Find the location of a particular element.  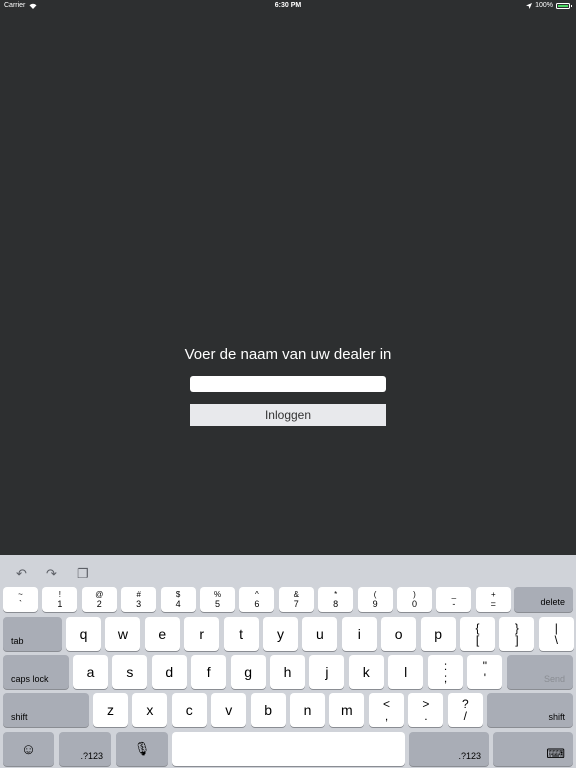

key-letter: k is located at coordinates (366, 672).